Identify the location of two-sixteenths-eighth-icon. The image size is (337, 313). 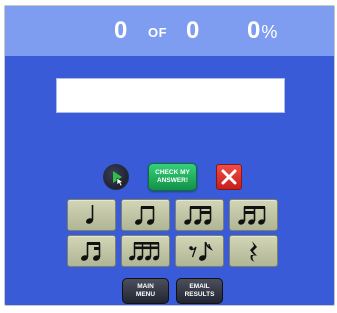
(252, 215).